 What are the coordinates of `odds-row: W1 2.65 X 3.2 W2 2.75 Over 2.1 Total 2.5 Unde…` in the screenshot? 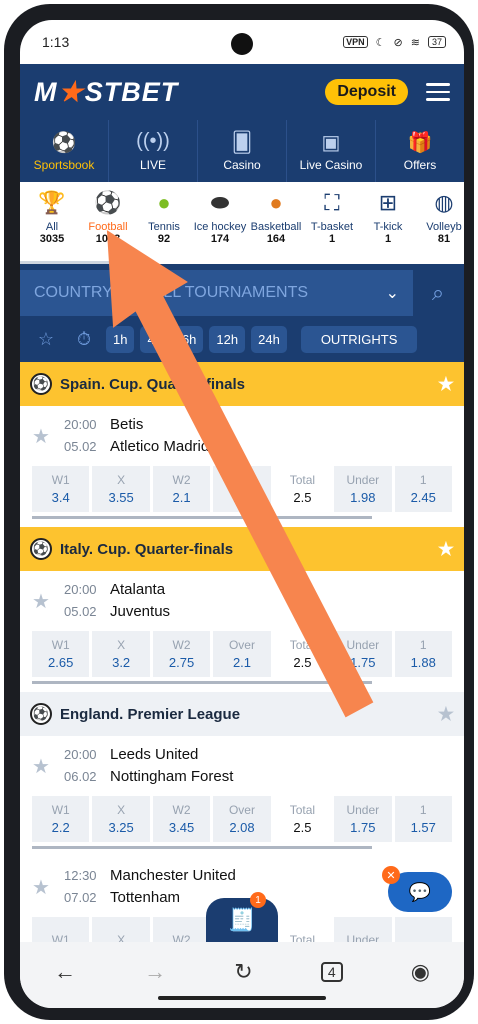 It's located at (242, 654).